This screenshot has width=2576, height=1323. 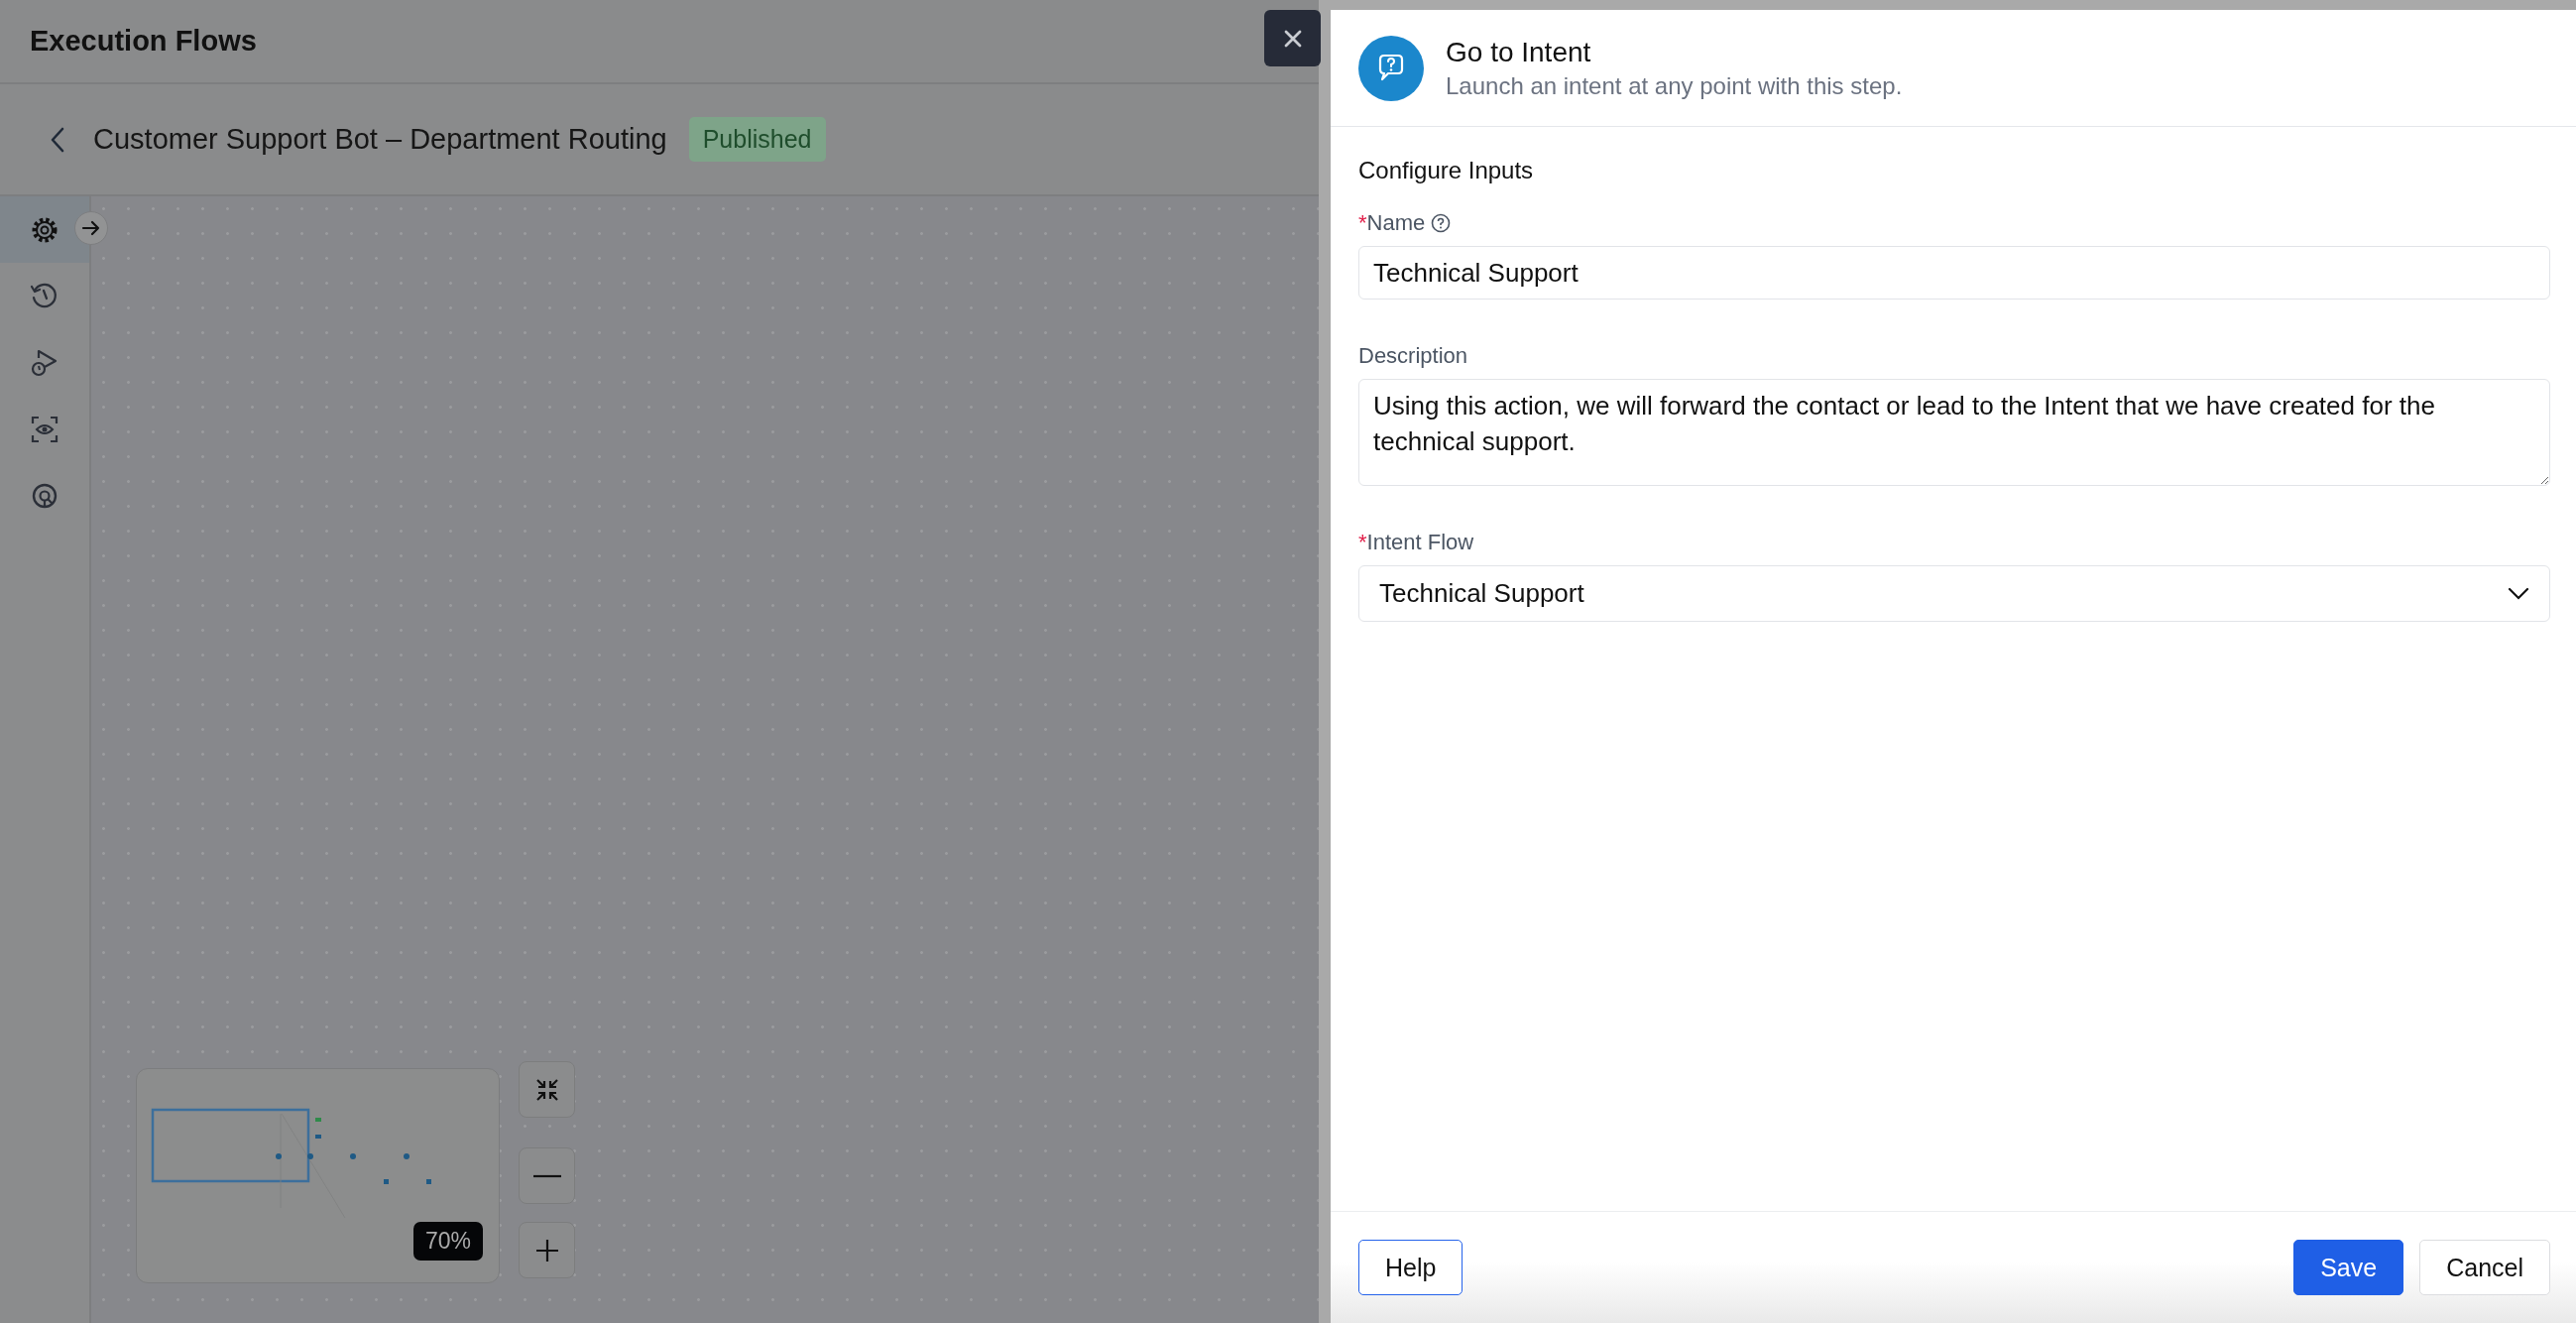 What do you see at coordinates (380, 139) in the screenshot?
I see `flow-title: Customer Support Bot – Department Routing` at bounding box center [380, 139].